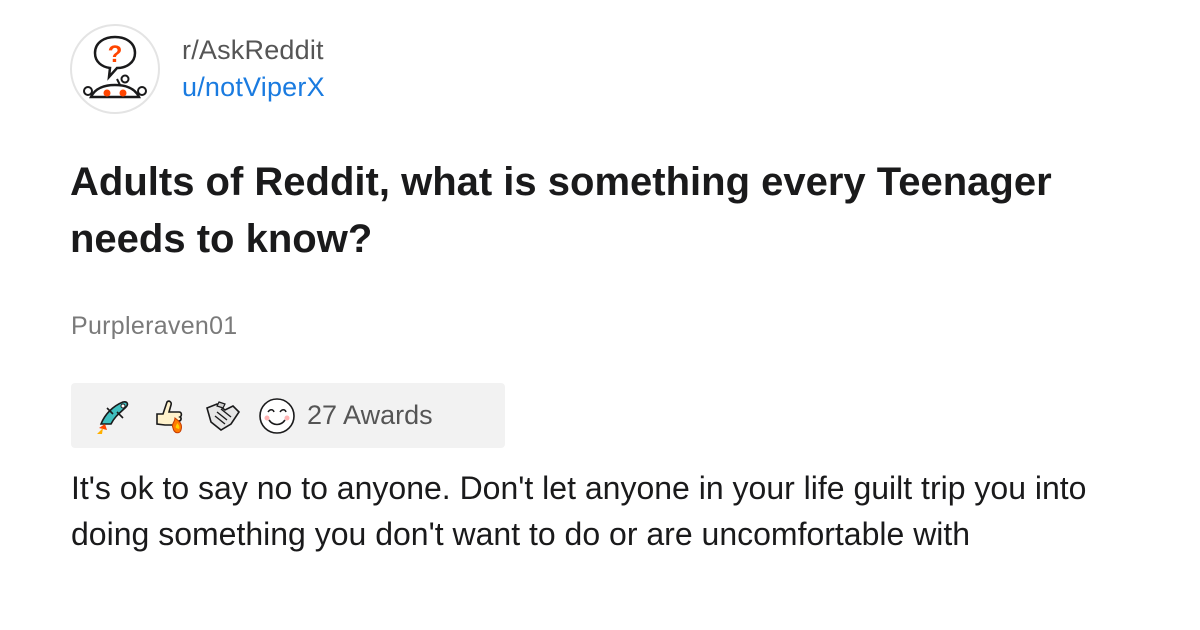  What do you see at coordinates (253, 87) in the screenshot?
I see `post-author-link: u/notViperX` at bounding box center [253, 87].